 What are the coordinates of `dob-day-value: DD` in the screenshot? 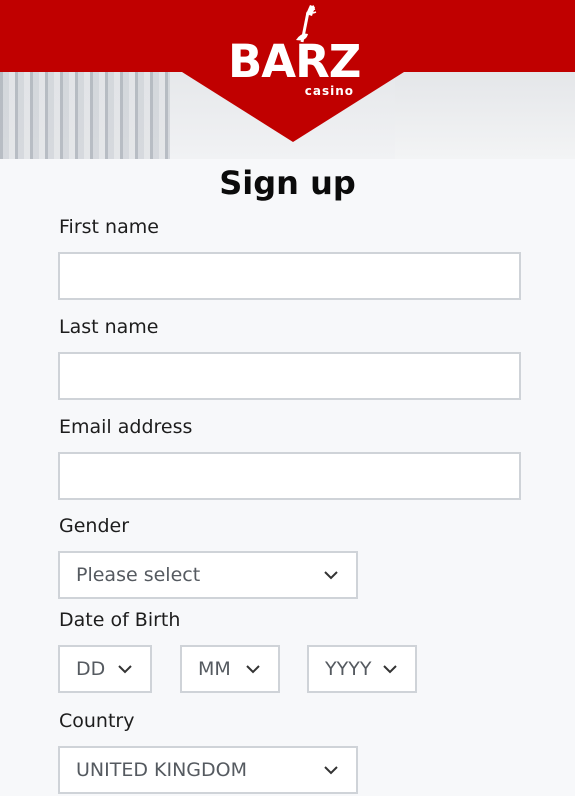 It's located at (91, 669).